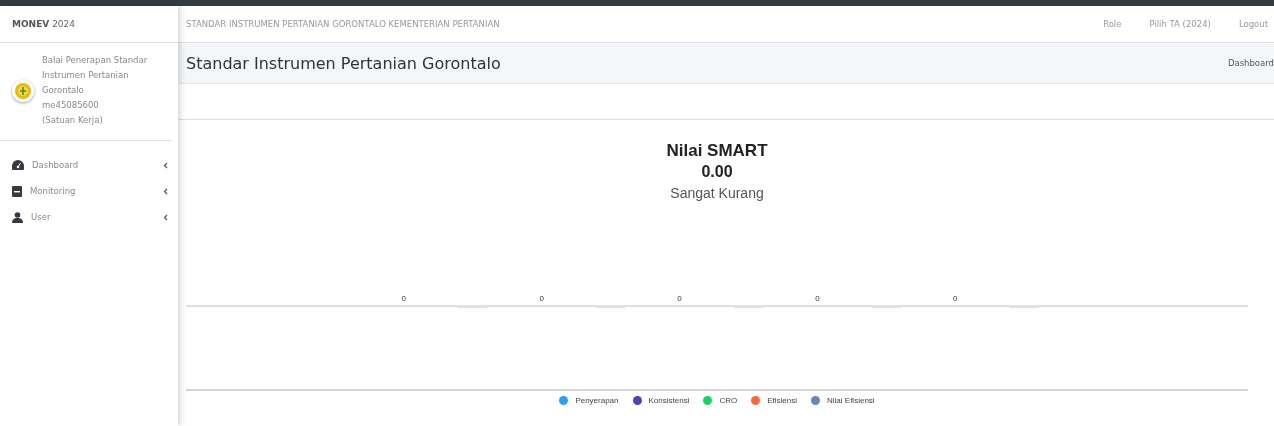 This screenshot has width=1274, height=426. I want to click on page-title: Standar Instrumen Pertanian Gorontalo, so click(343, 63).